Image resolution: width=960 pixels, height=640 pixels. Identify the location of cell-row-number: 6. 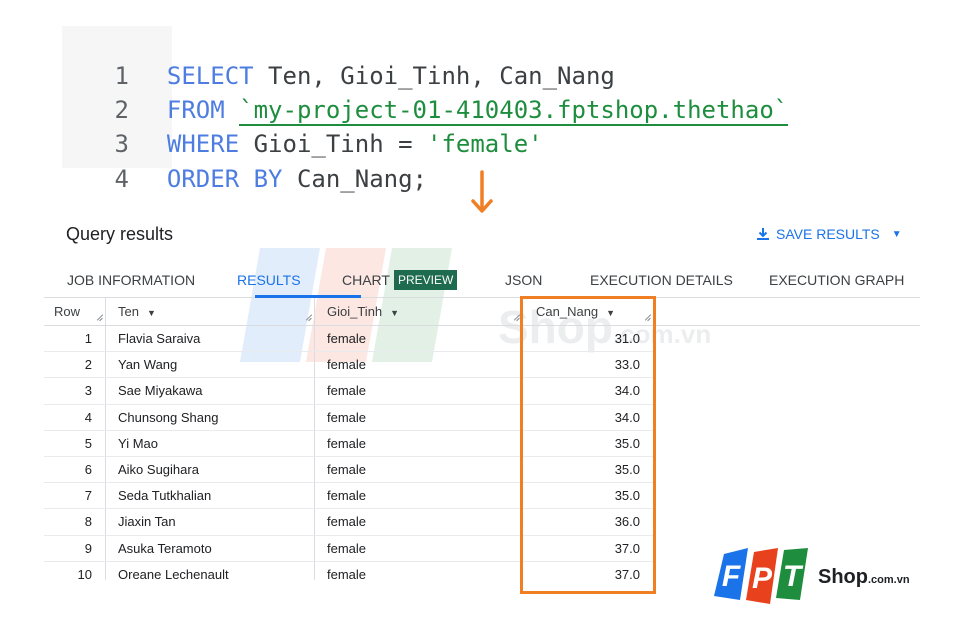
(88, 469).